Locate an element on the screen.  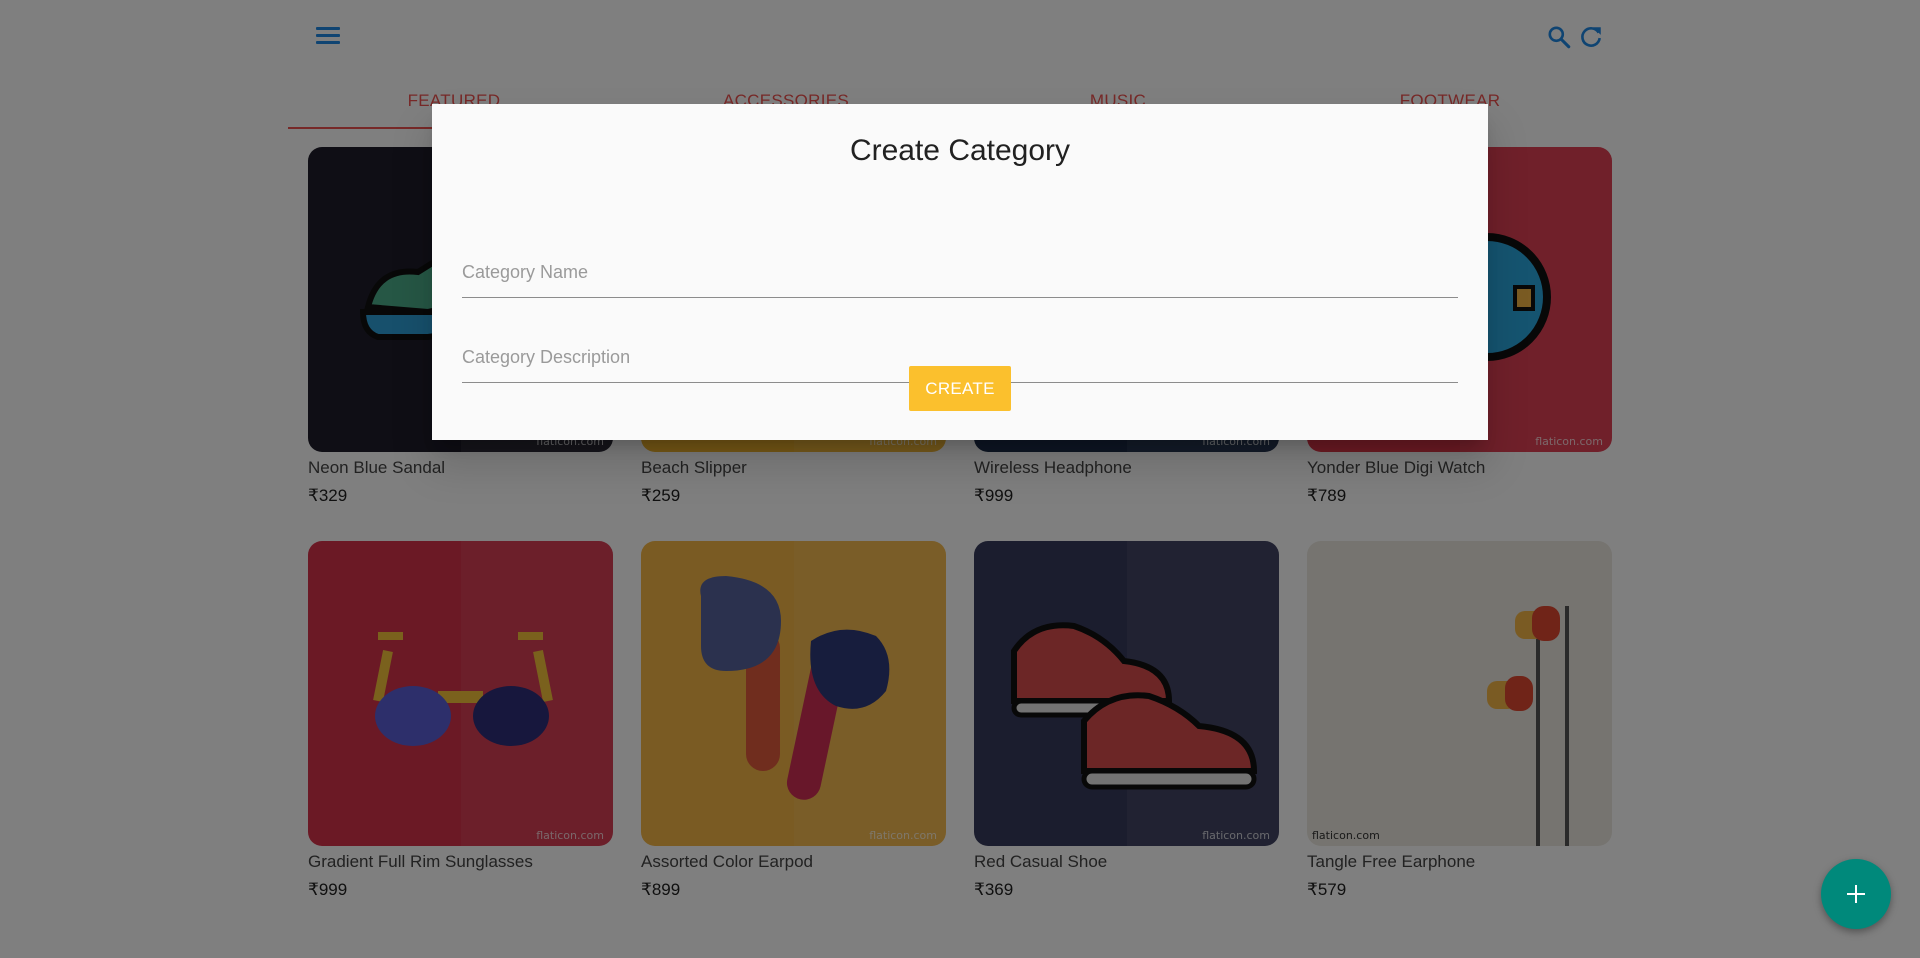
add-fab-button is located at coordinates (1856, 894).